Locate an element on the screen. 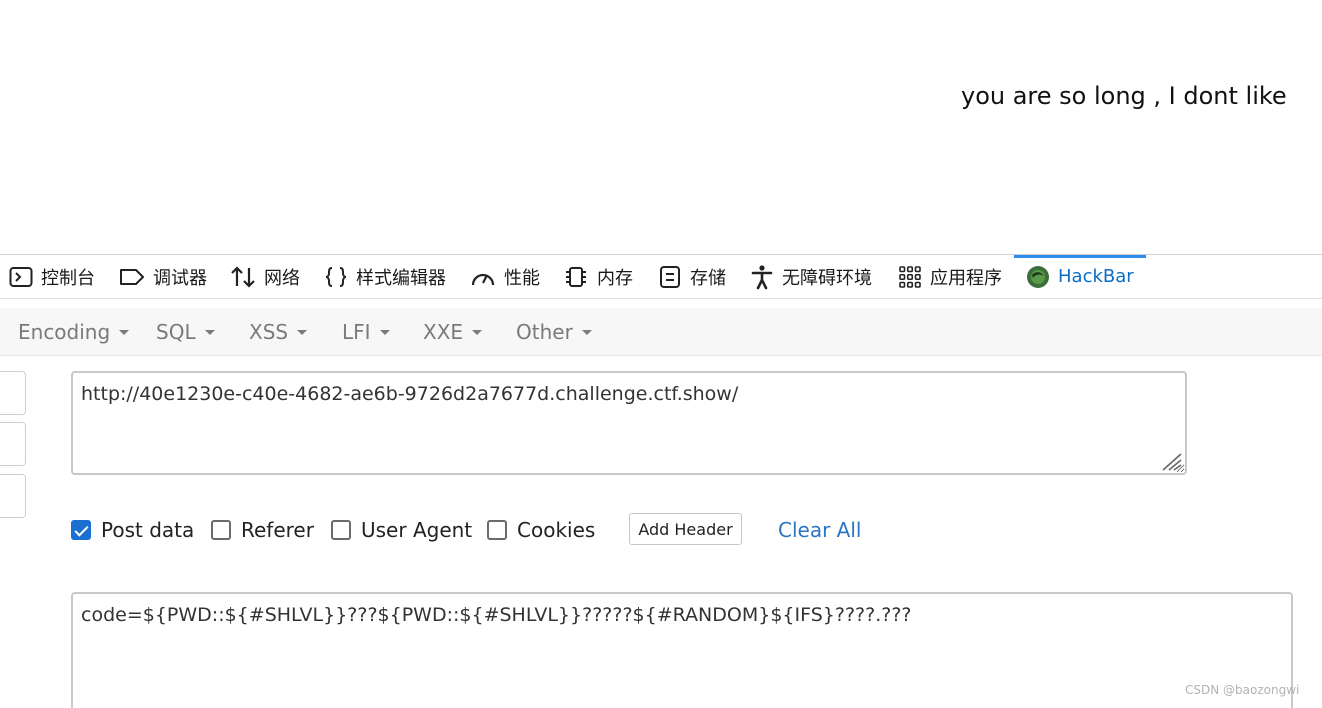  tab-hackbar: HackBar is located at coordinates (1080, 276).